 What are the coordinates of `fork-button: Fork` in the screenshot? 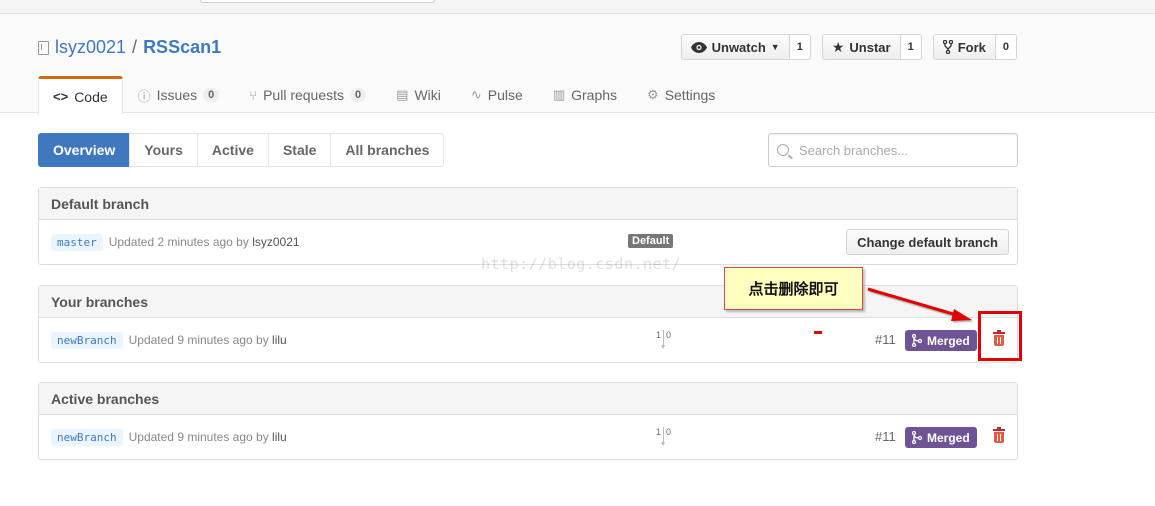 It's located at (964, 47).